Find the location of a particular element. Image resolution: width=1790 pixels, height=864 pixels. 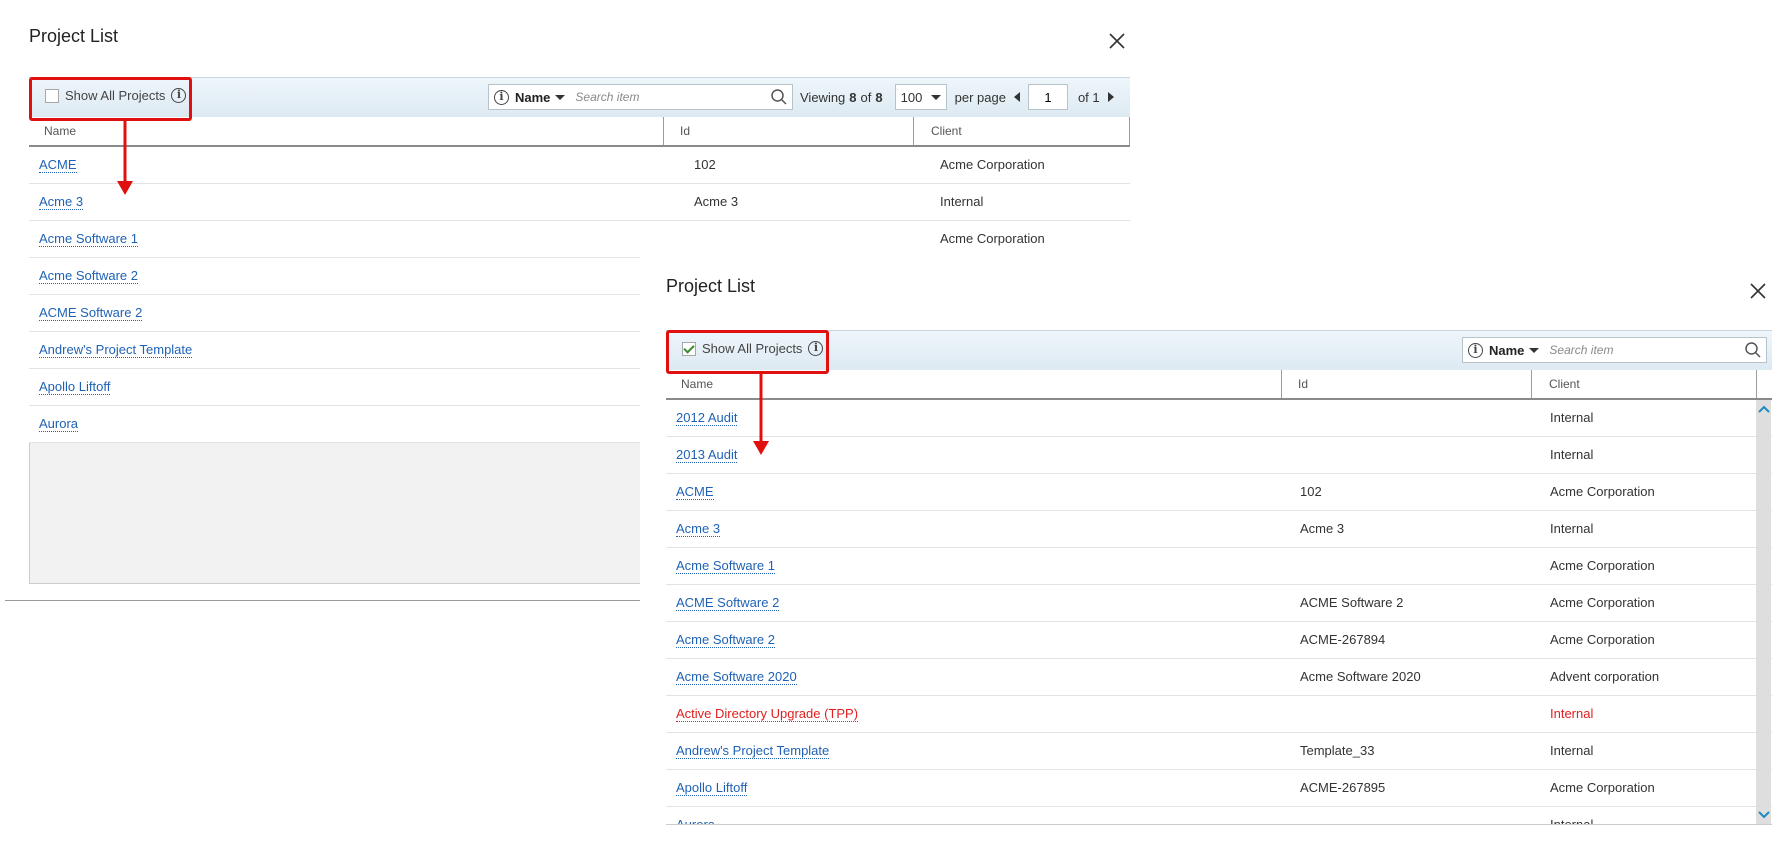

project-id-cell: ACME Software 2 is located at coordinates (1352, 602).